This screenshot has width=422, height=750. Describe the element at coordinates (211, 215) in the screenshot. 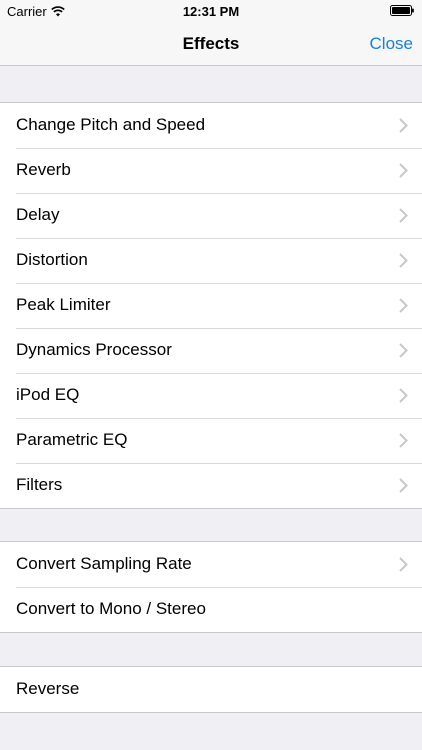

I see `list-item-delay: Delay` at that location.